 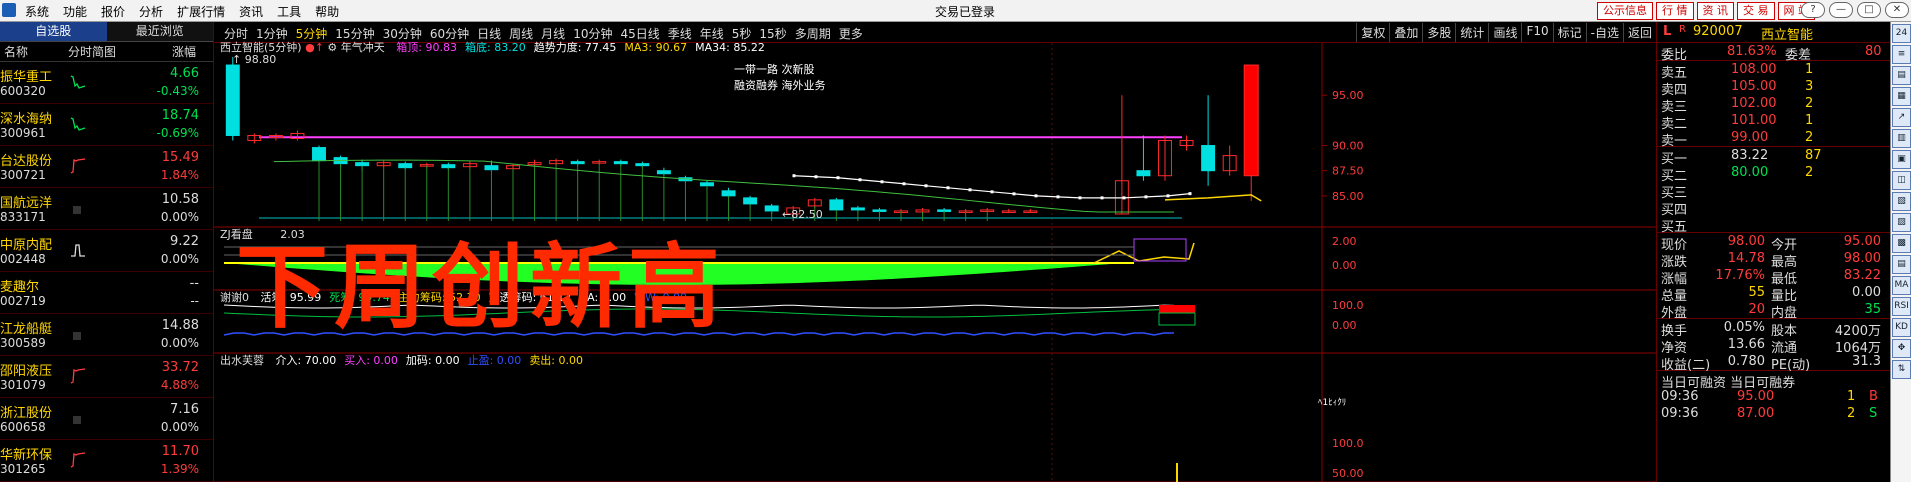 I want to click on y-tick-label: 85.00, so click(x=1348, y=196).